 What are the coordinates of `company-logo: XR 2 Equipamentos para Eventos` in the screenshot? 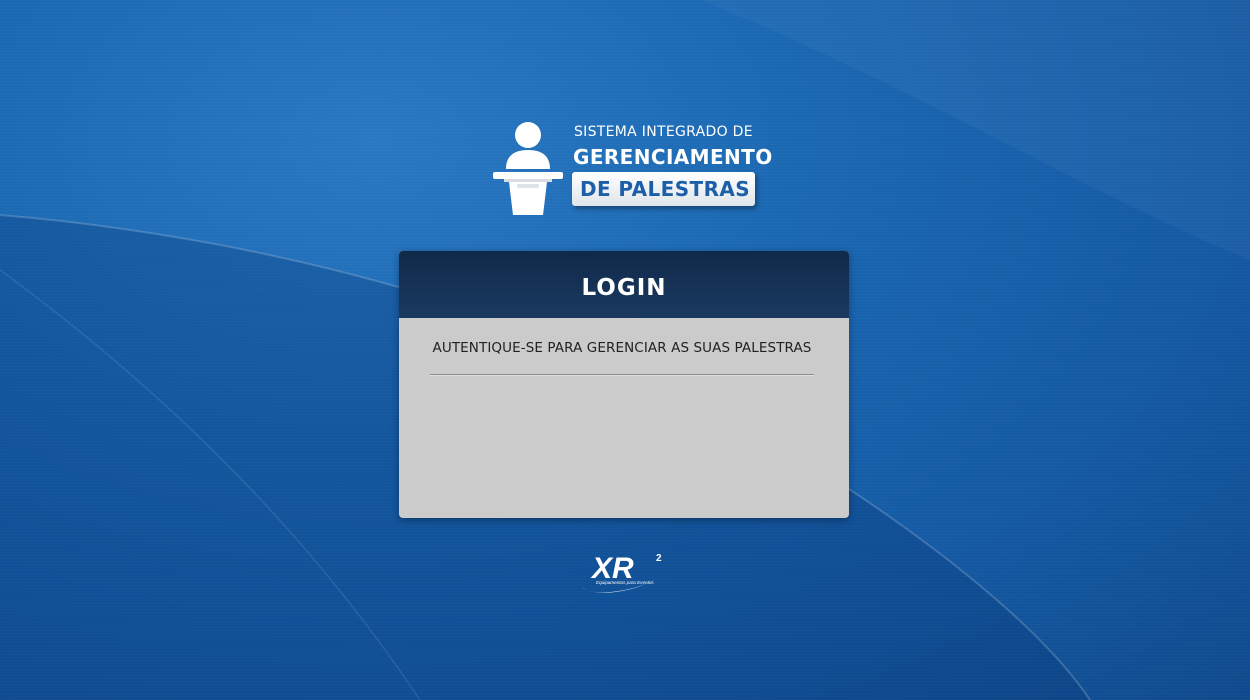 It's located at (622, 572).